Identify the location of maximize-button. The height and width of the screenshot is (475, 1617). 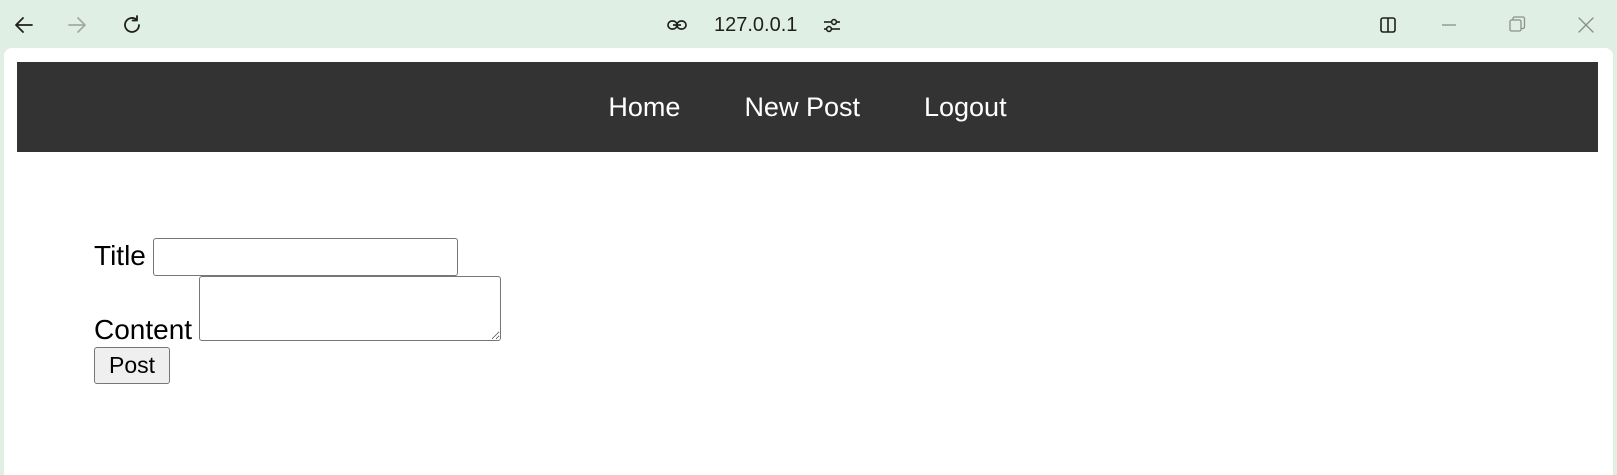
(1517, 25).